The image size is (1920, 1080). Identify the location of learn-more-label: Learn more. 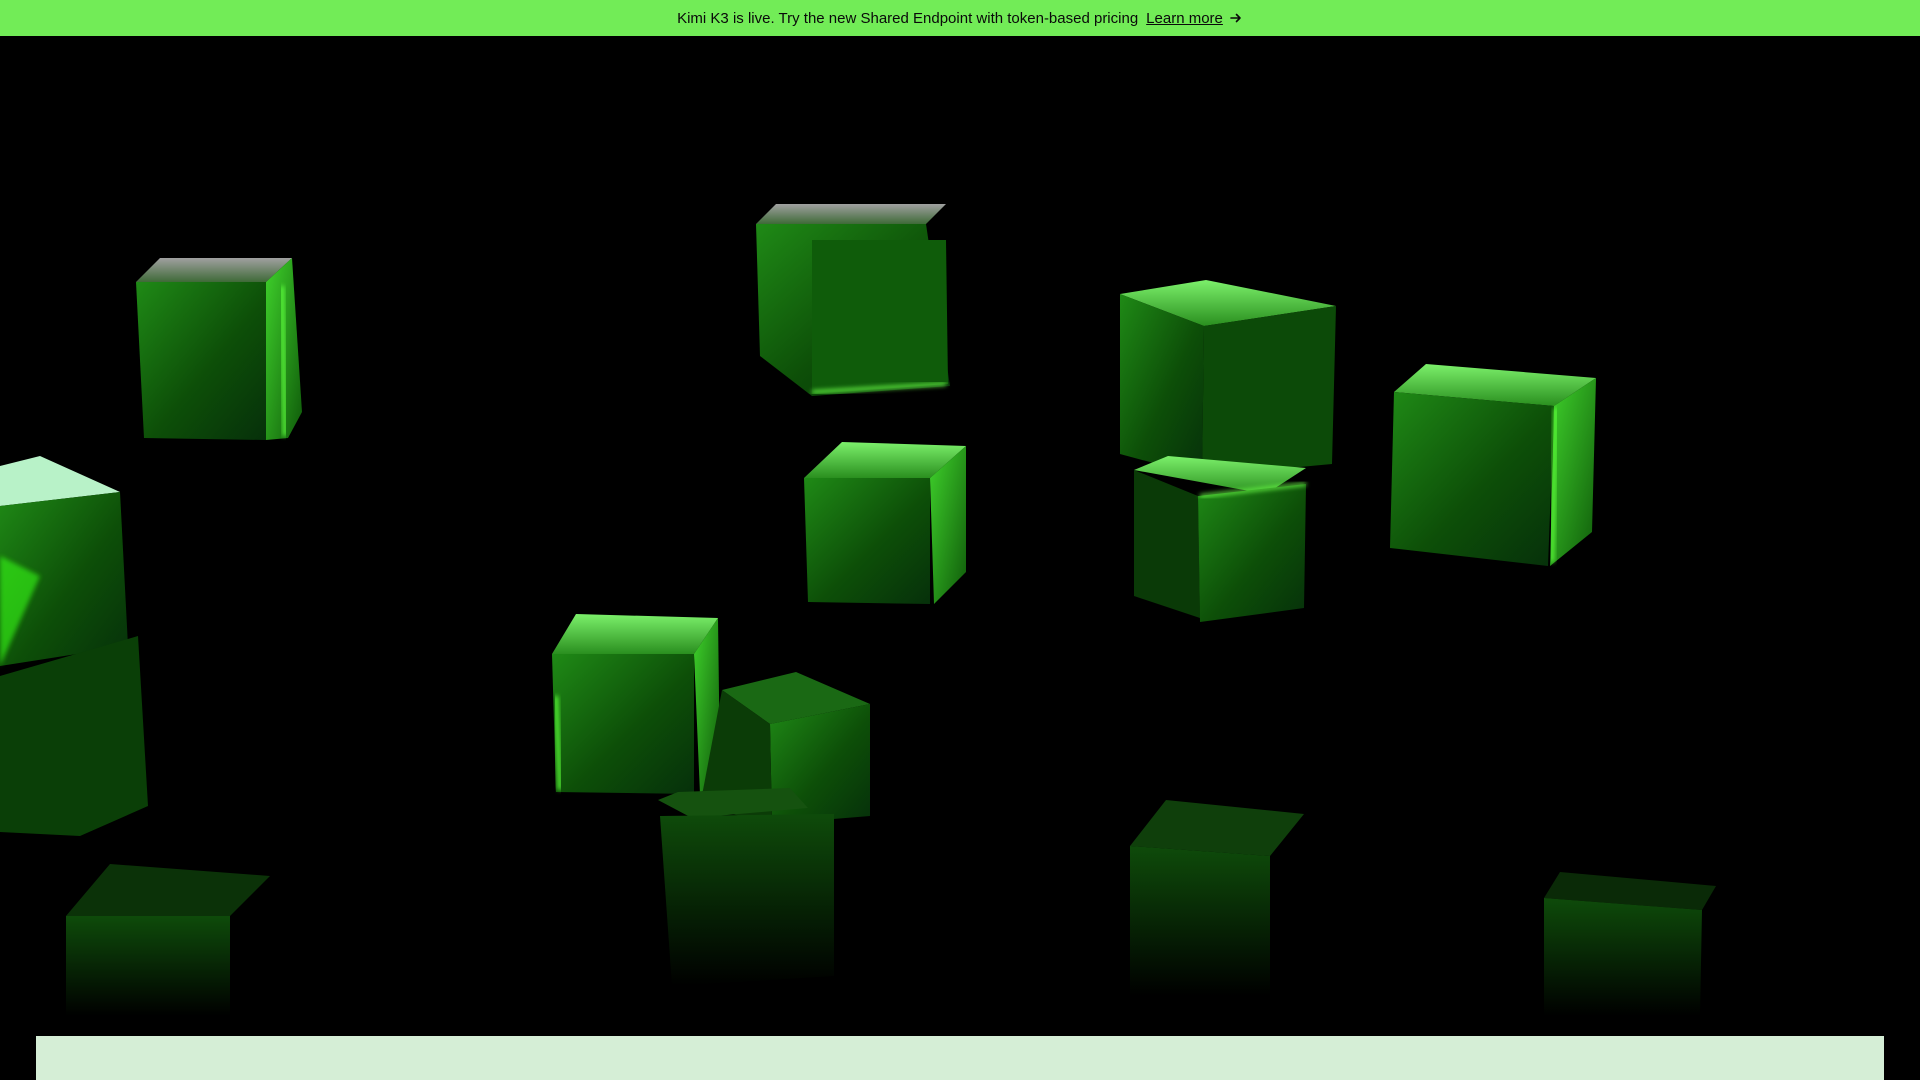
(1184, 18).